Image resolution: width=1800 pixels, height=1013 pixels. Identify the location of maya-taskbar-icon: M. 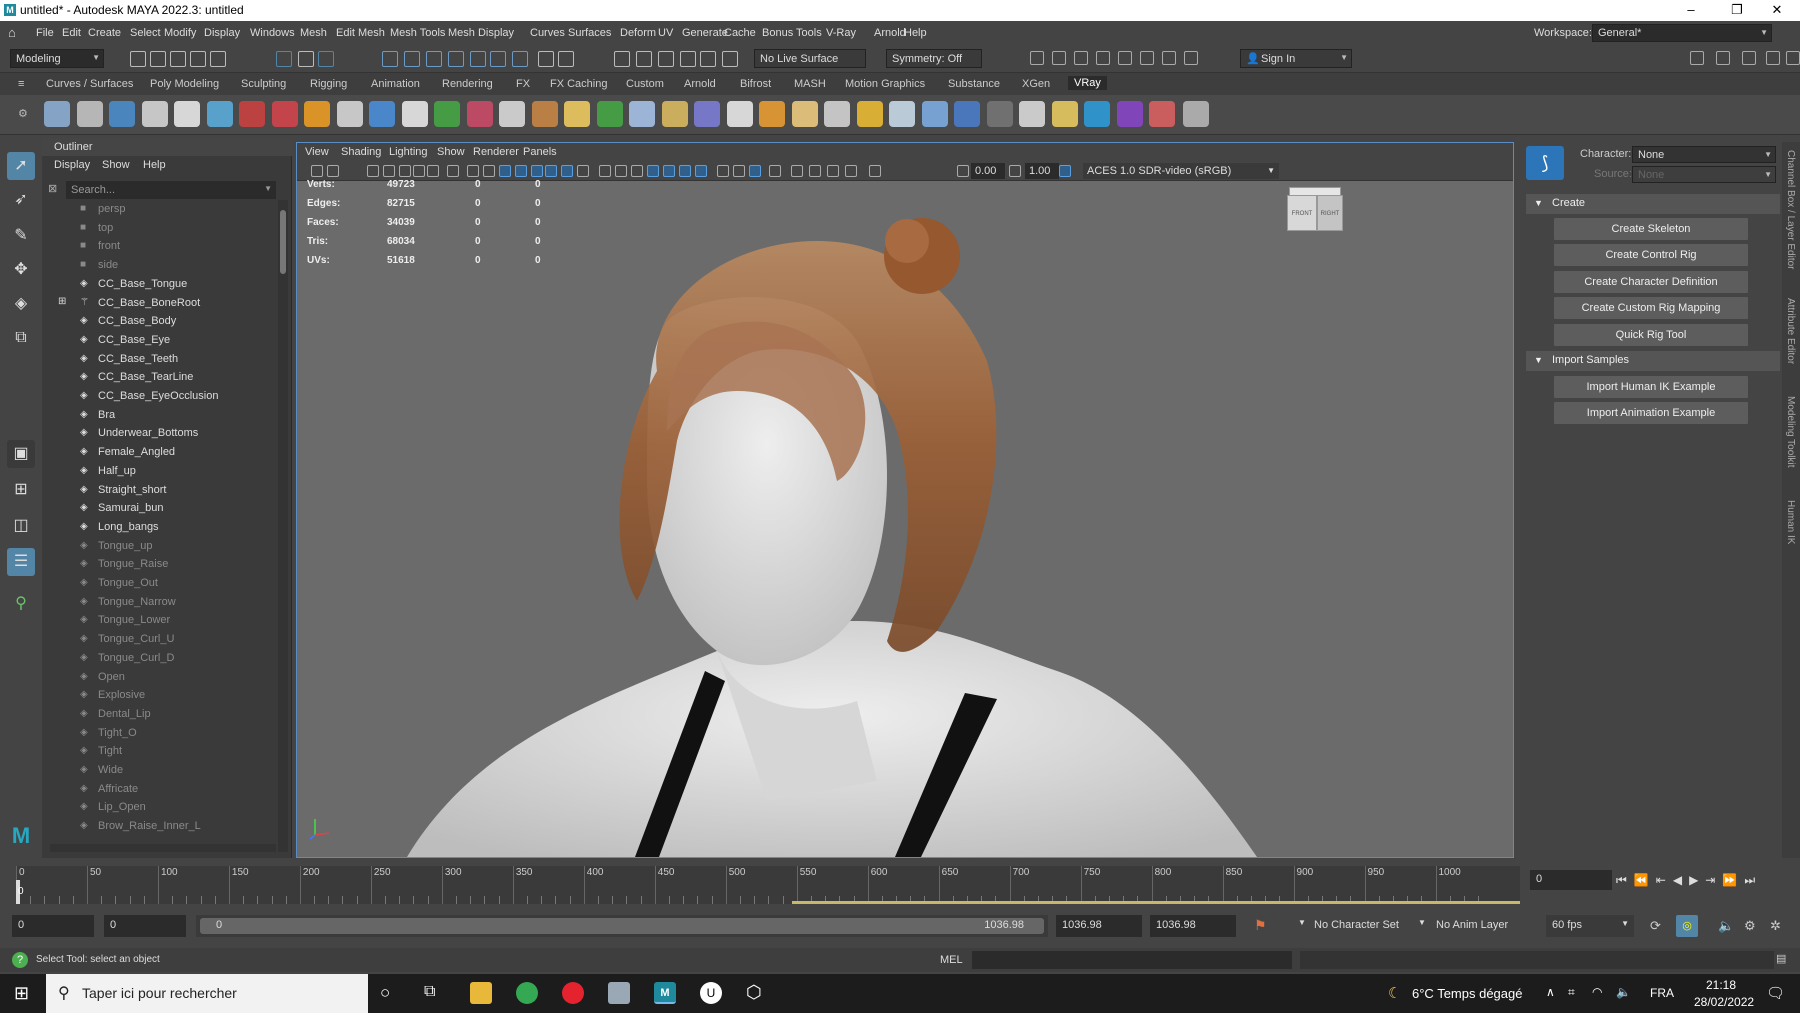
(665, 993).